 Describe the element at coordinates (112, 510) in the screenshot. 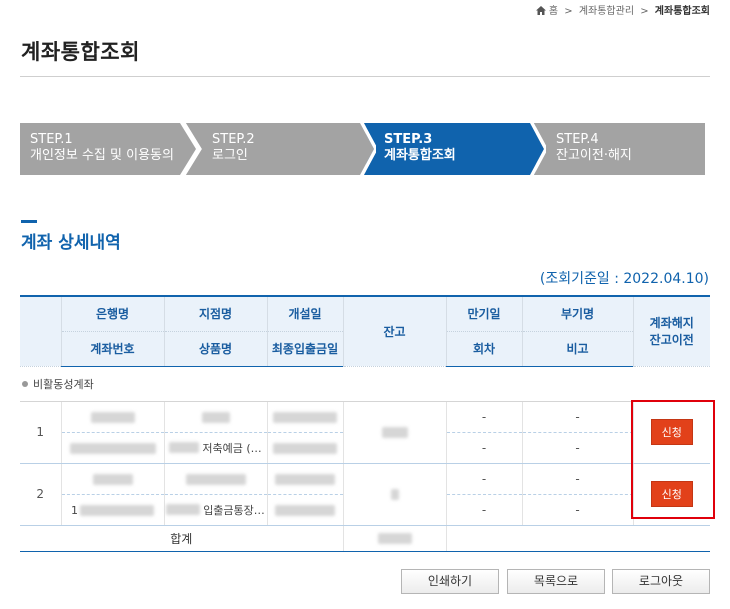

I see `account-number: 1` at that location.